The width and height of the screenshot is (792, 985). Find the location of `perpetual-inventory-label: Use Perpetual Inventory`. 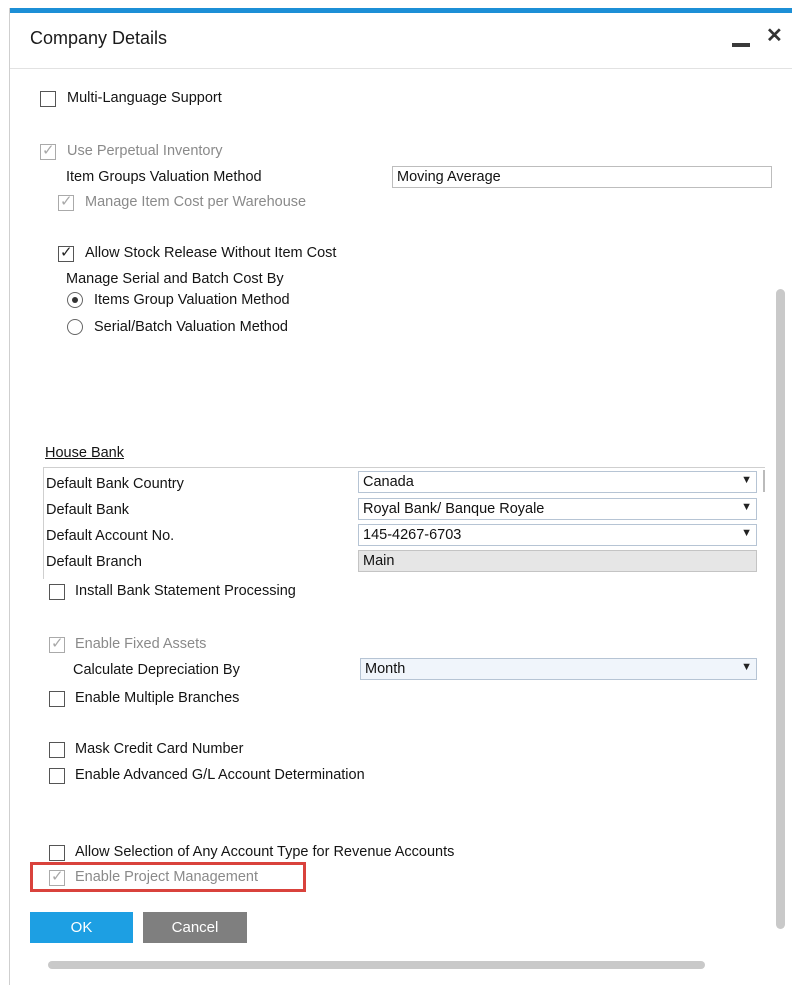

perpetual-inventory-label: Use Perpetual Inventory is located at coordinates (145, 151).